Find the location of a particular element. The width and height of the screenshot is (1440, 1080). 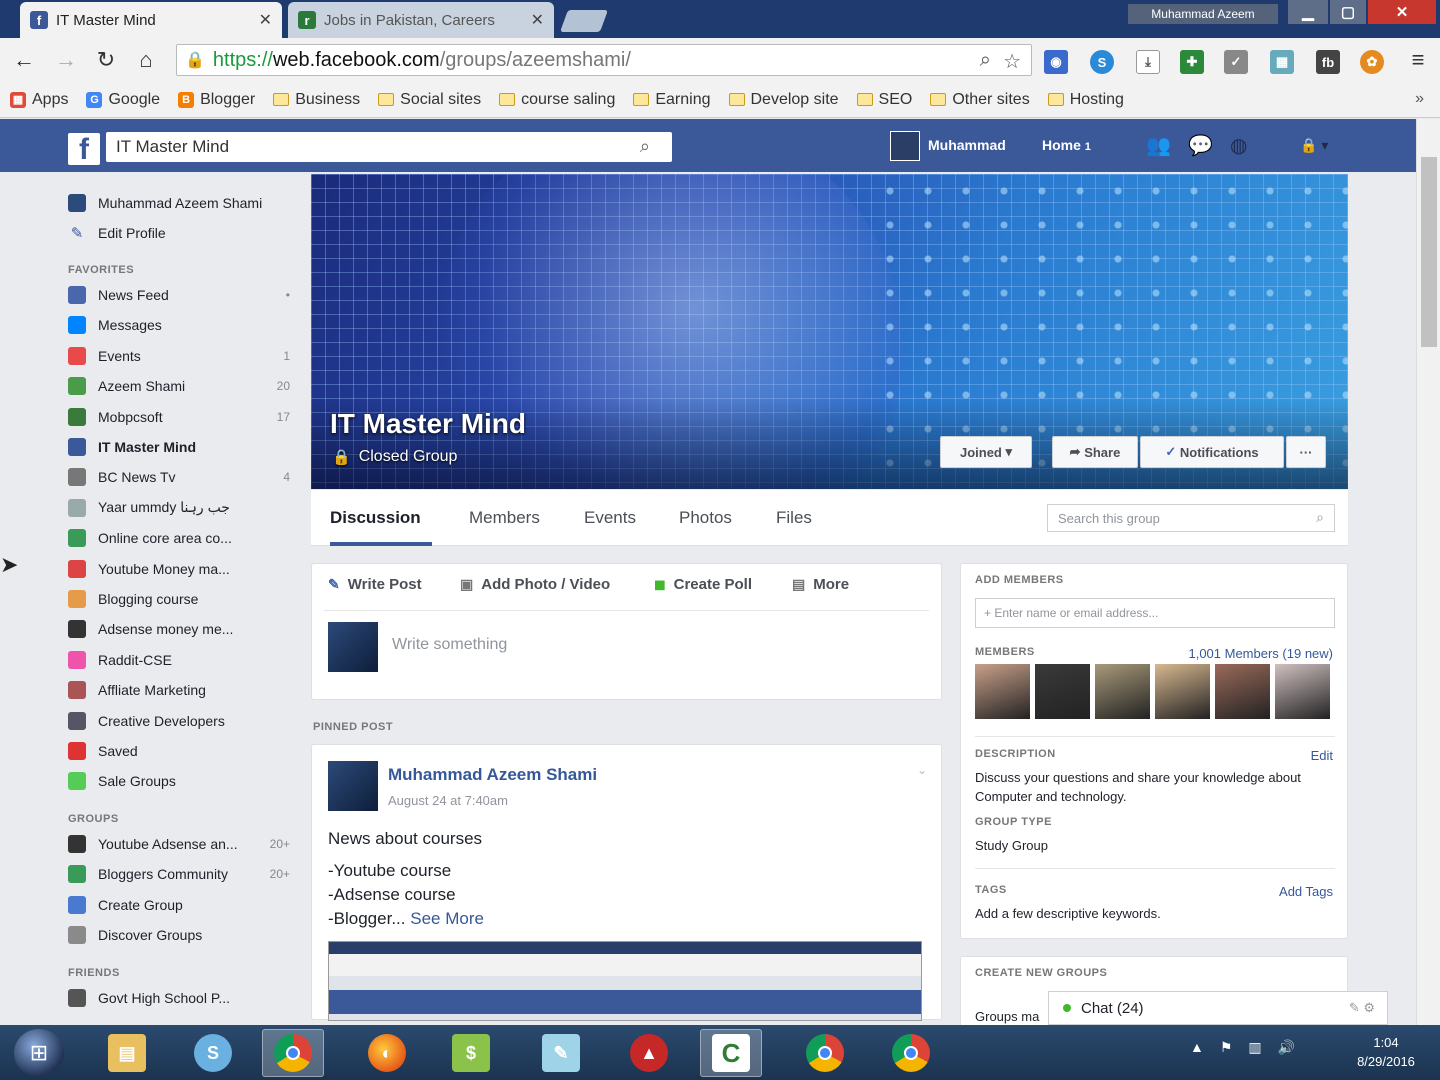

bookmark-blogger: B Blogger is located at coordinates (216, 100).